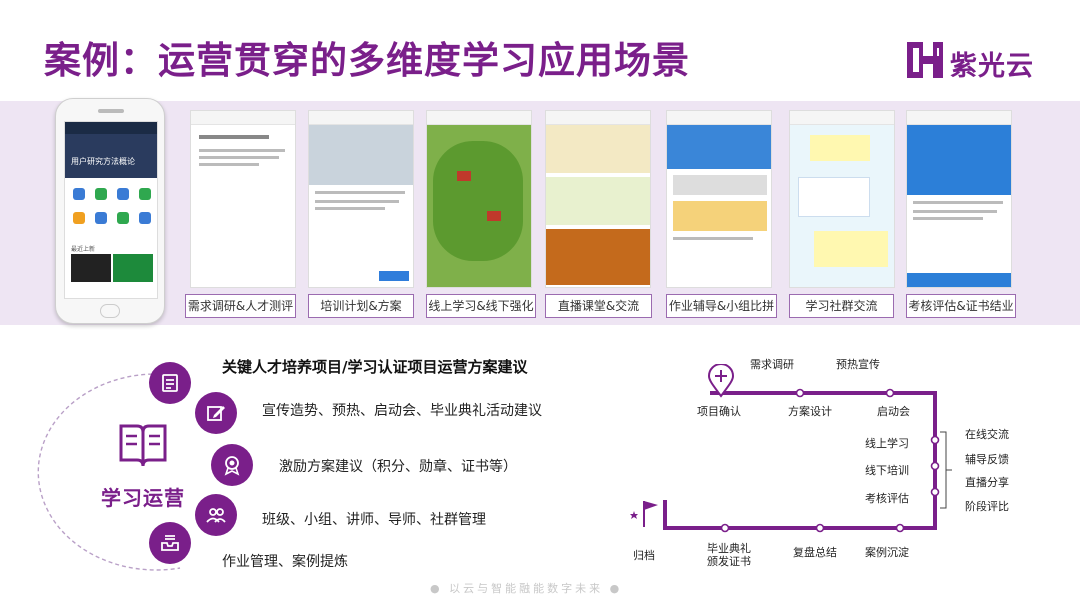  What do you see at coordinates (887, 443) in the screenshot?
I see `flow-step-online: 线上学习` at bounding box center [887, 443].